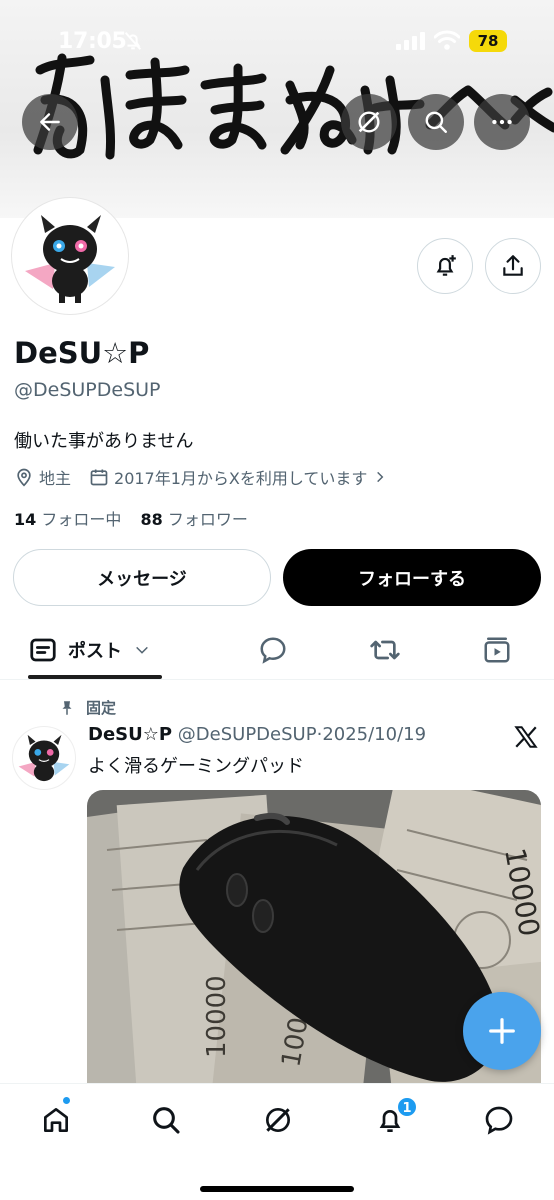  Describe the element at coordinates (133, 41) in the screenshot. I see `bell-off-icon` at that location.